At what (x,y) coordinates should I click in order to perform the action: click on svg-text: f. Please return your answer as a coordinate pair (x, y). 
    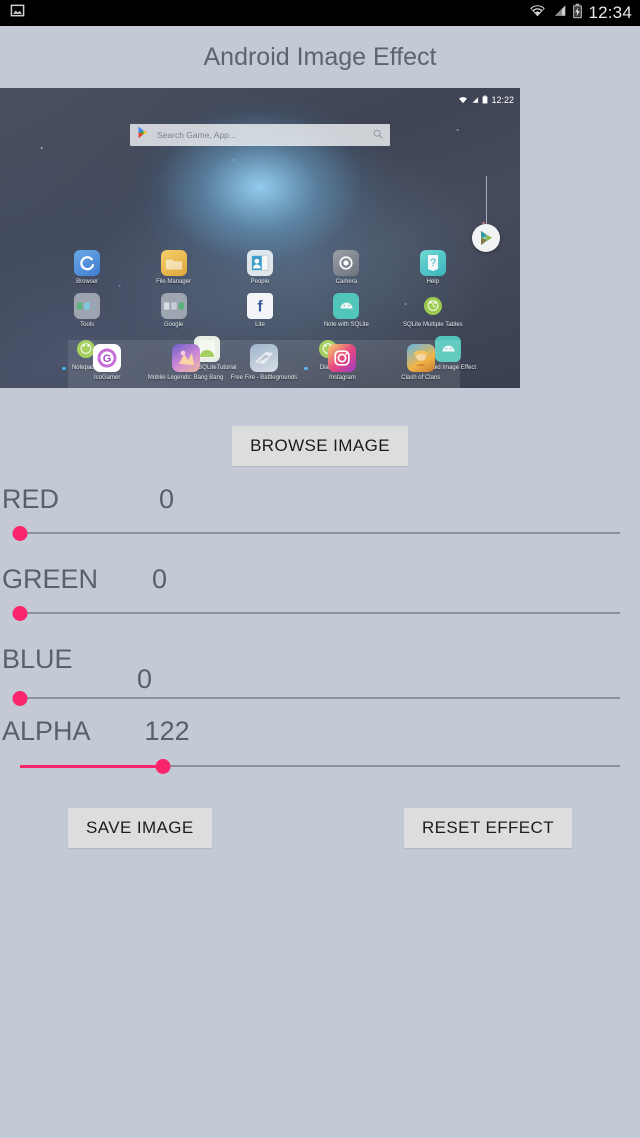
    Looking at the image, I should click on (260, 306).